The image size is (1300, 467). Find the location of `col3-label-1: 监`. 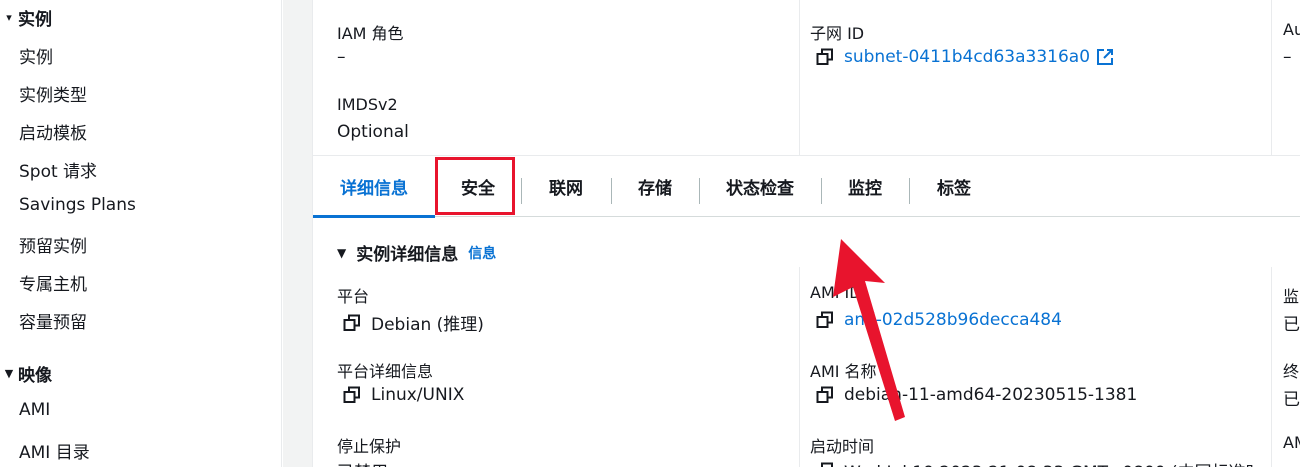

col3-label-1: 监 is located at coordinates (1291, 296).